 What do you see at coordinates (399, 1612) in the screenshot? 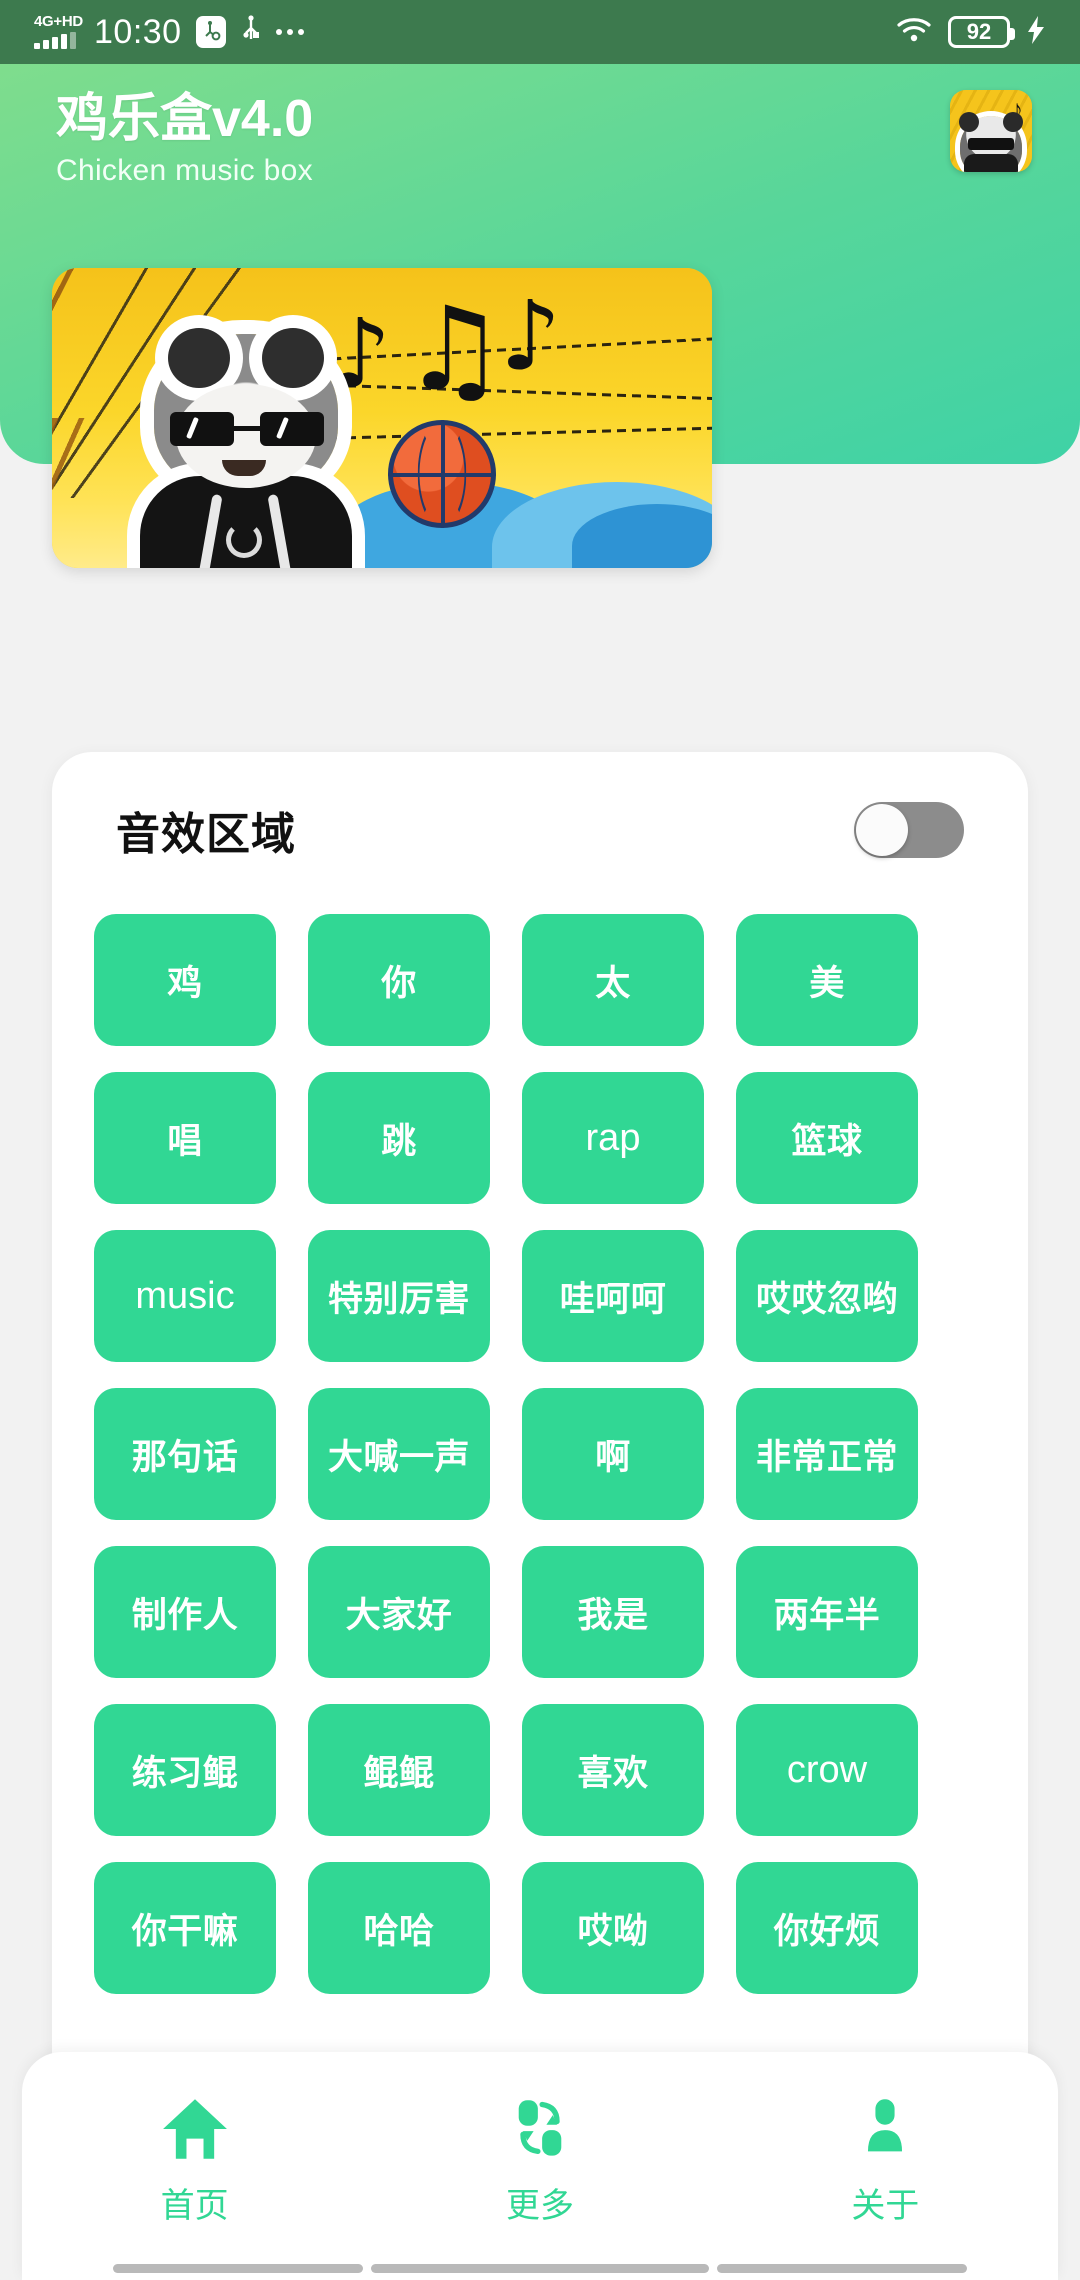
I see `sound-button: 大家好` at bounding box center [399, 1612].